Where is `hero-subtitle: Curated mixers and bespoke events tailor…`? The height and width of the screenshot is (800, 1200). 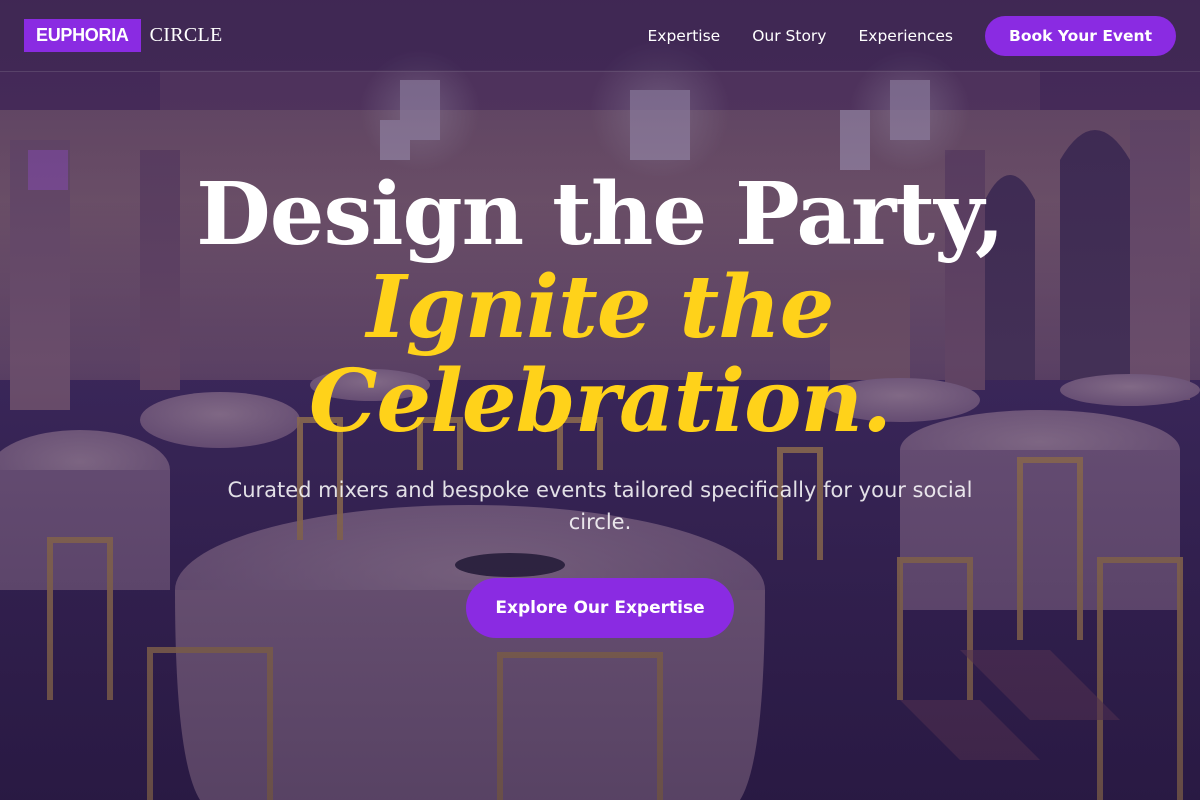 hero-subtitle: Curated mixers and bespoke events tailor… is located at coordinates (600, 506).